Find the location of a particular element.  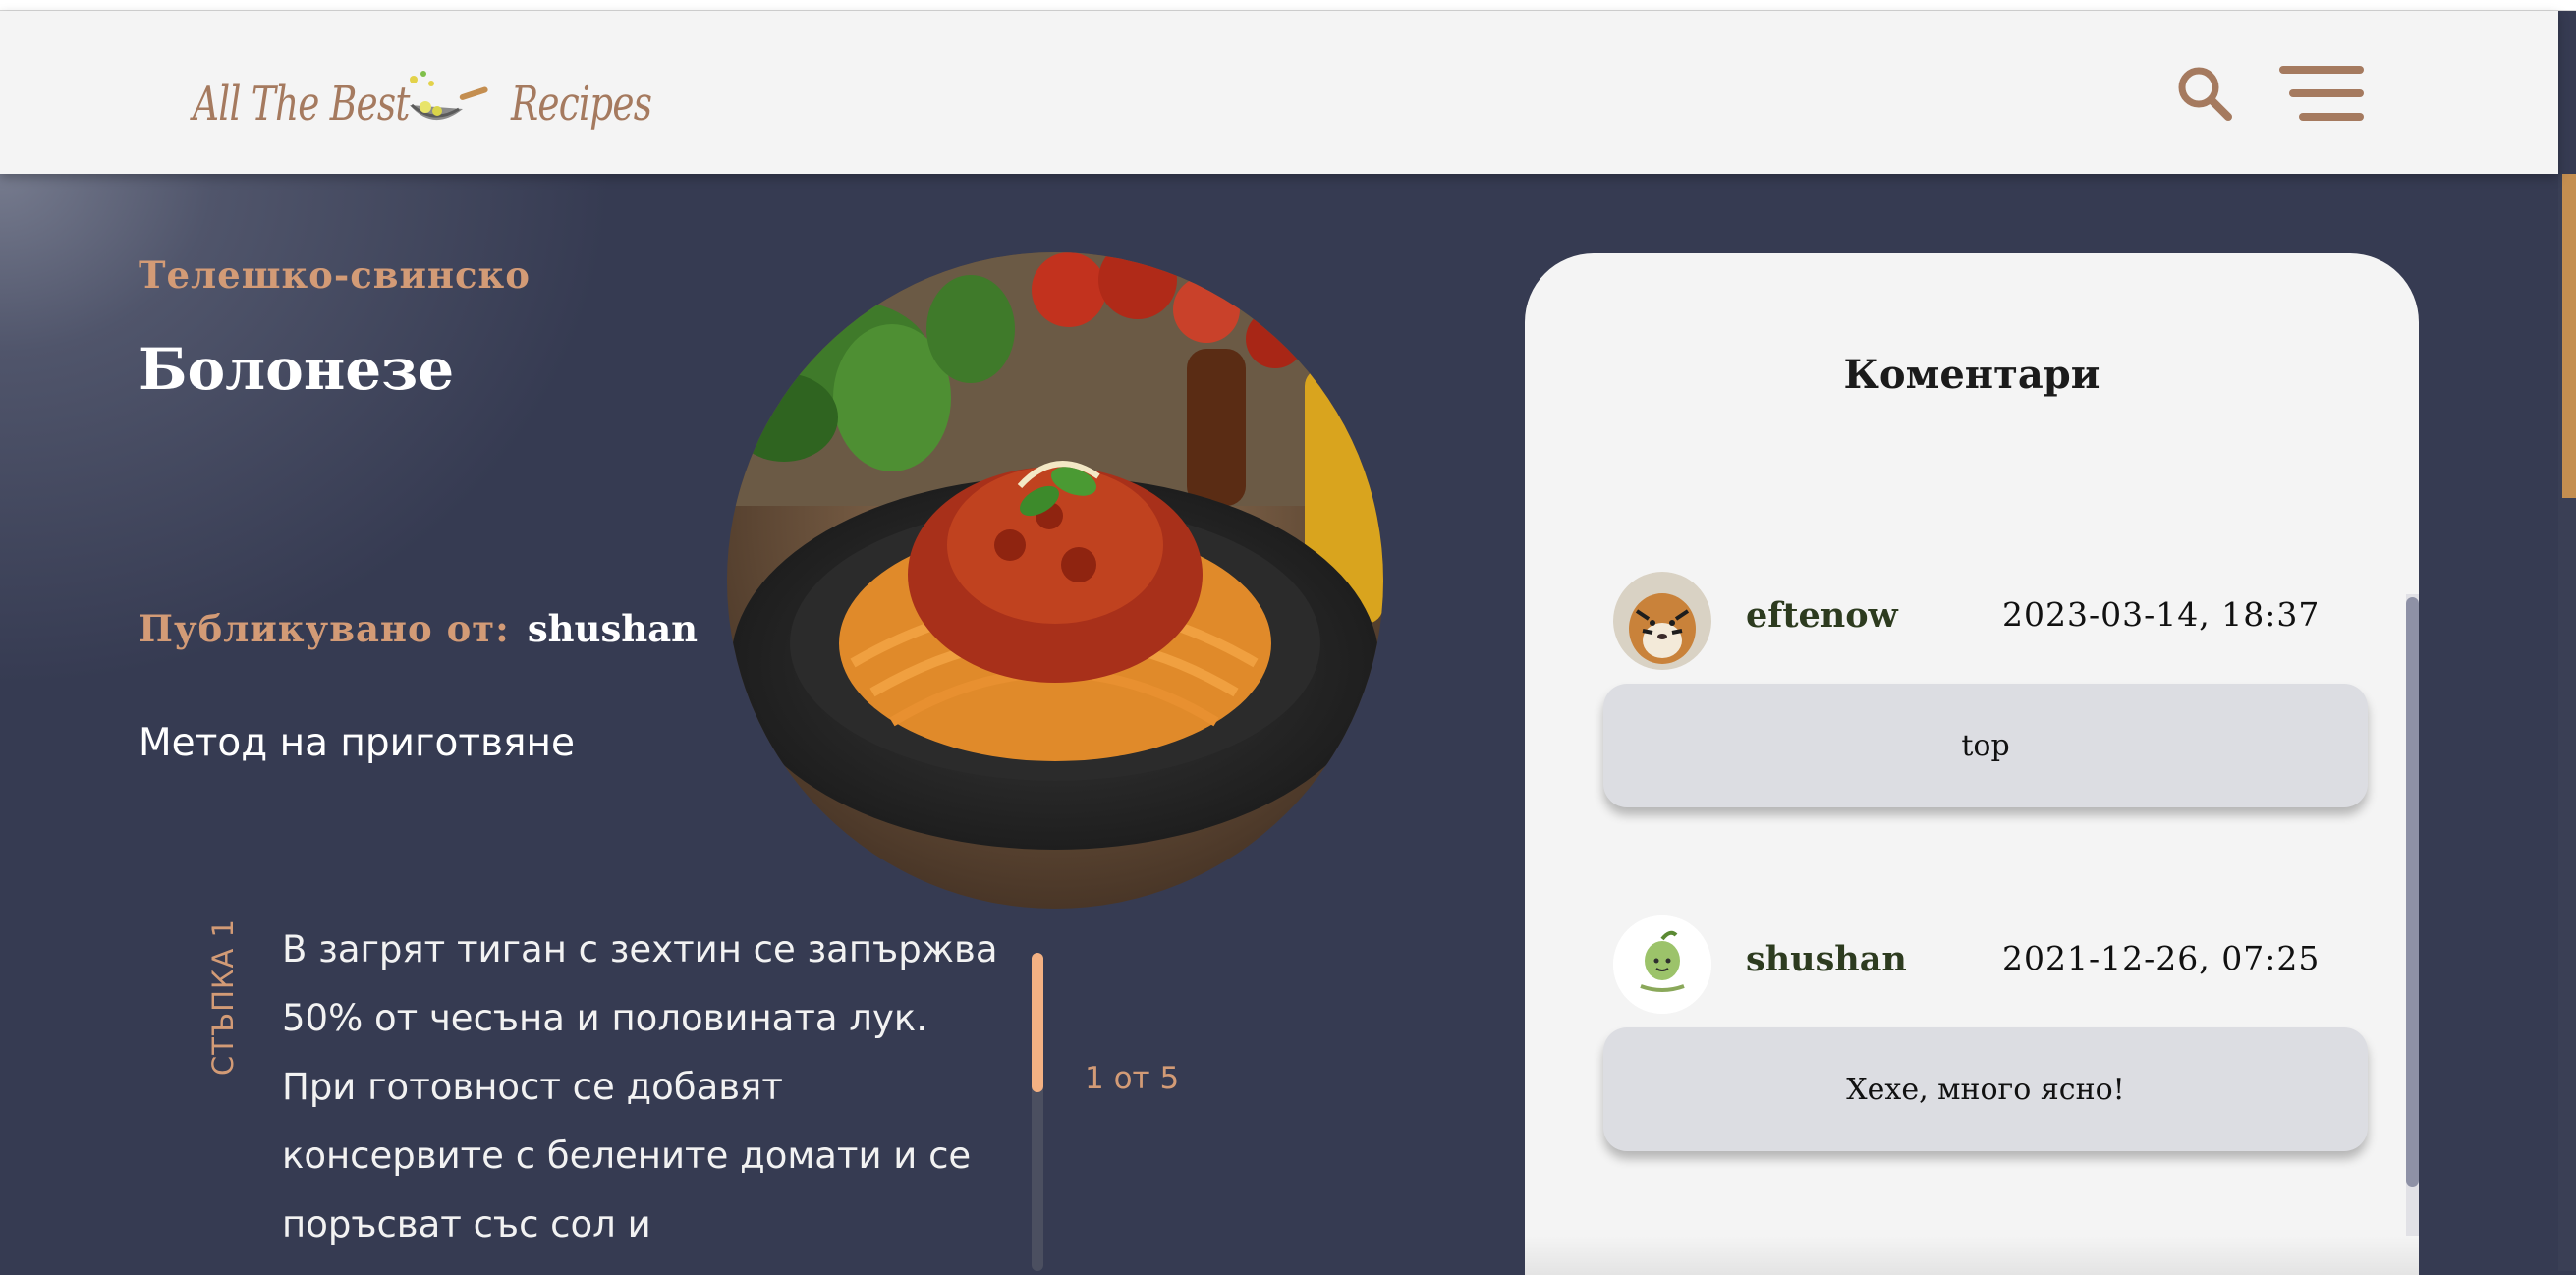

search-icon is located at coordinates (2204, 93).